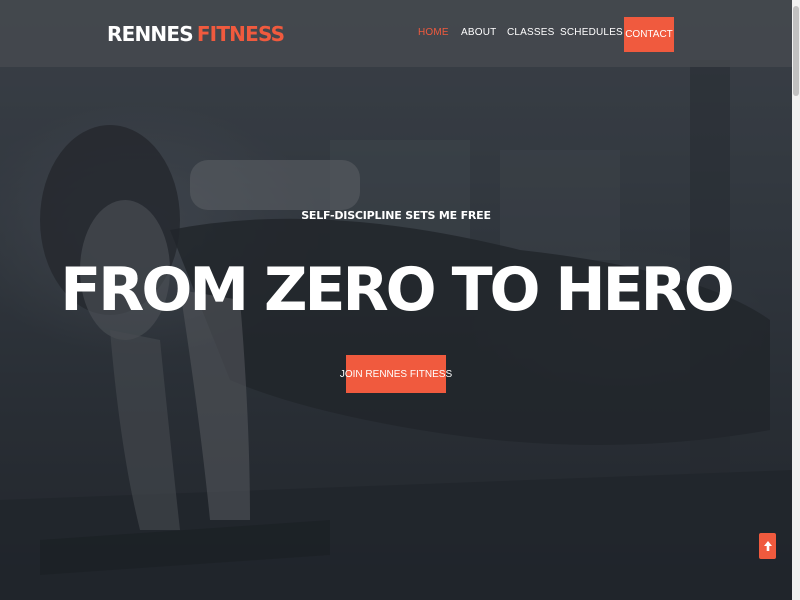 The image size is (800, 600). I want to click on brand-logo: RENNES FITNESS, so click(196, 34).